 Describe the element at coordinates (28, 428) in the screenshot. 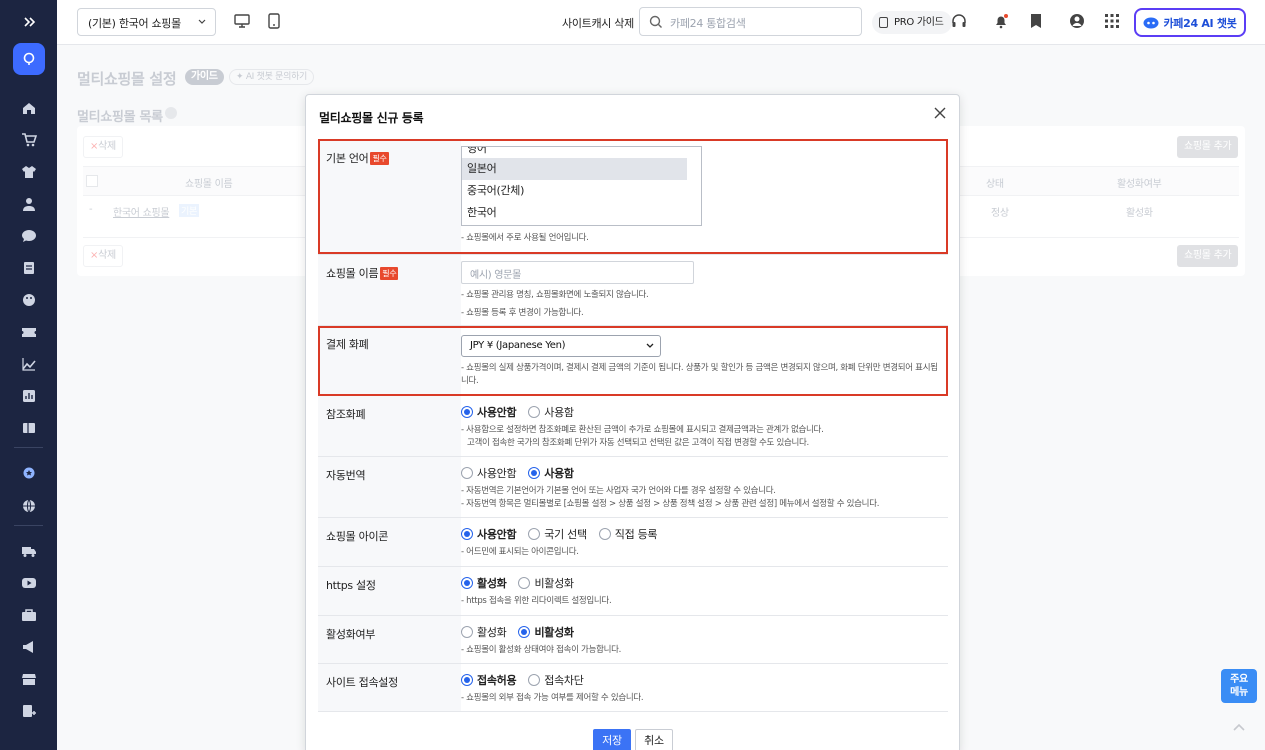

I see `board-icon` at that location.